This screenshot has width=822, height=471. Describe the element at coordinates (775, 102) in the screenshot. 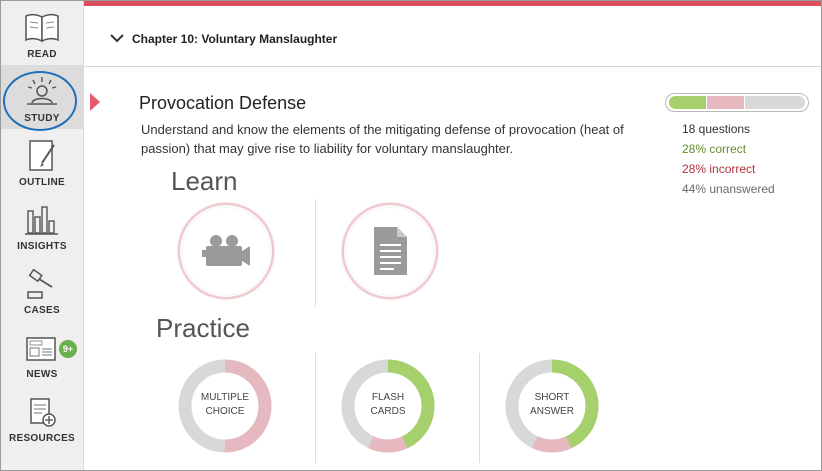

I see `progress-unanswered-segment` at that location.